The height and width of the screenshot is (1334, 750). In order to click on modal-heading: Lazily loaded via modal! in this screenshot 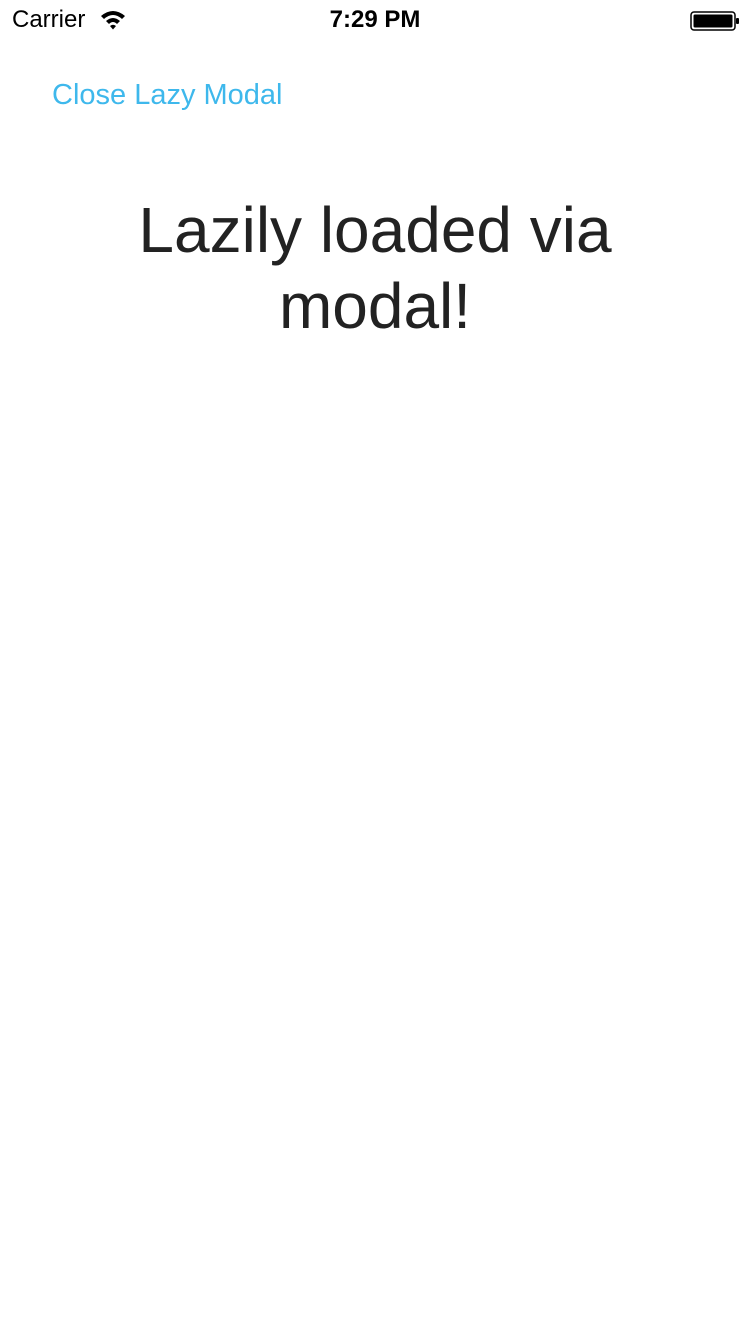, I will do `click(375, 268)`.